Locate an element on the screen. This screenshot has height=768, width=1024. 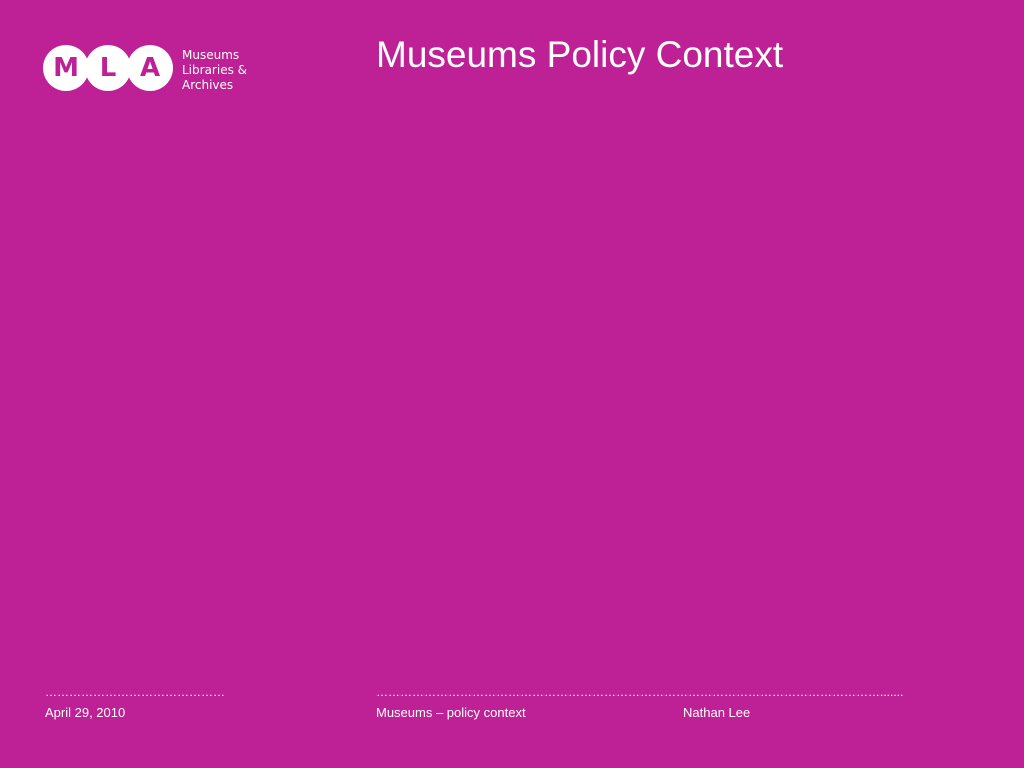
logo-text-line-1: Museums is located at coordinates (211, 55).